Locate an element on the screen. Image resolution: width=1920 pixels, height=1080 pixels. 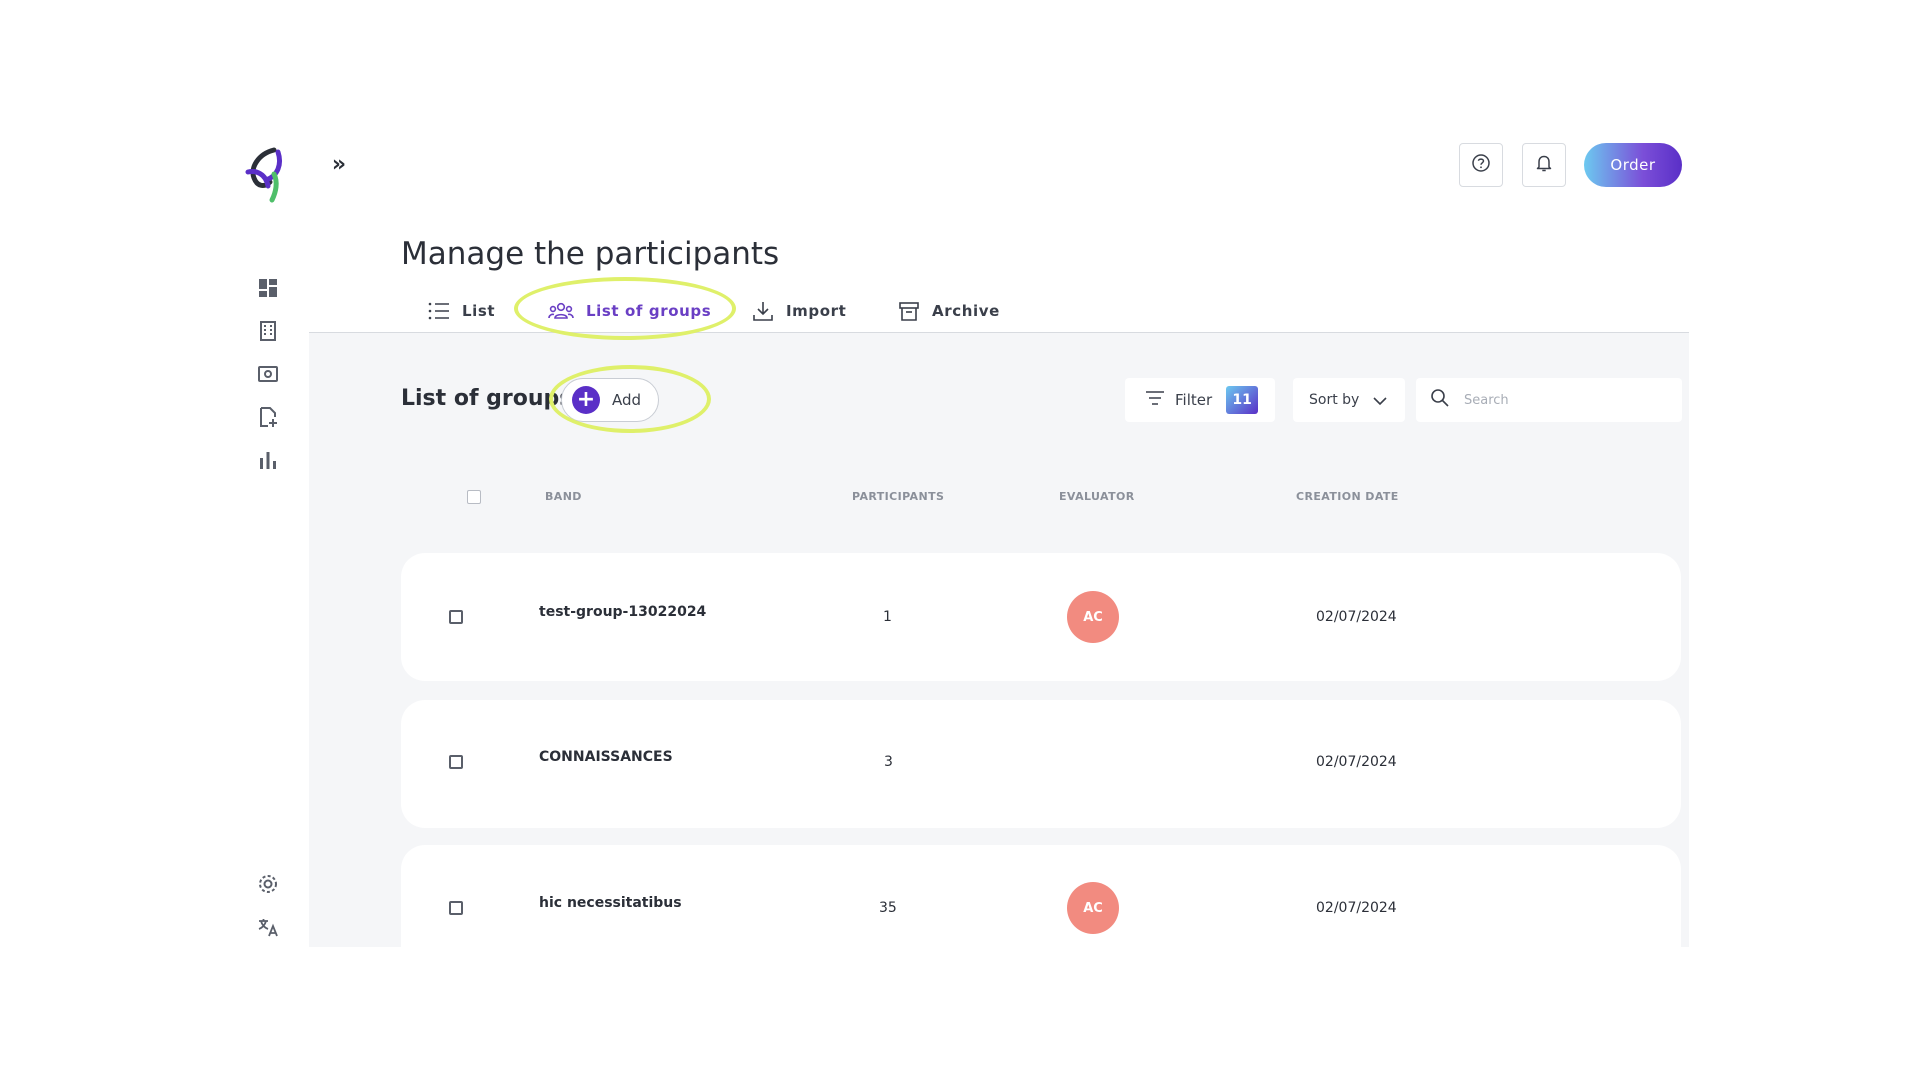
tab-list-of-groups: List of groups is located at coordinates (629, 311).